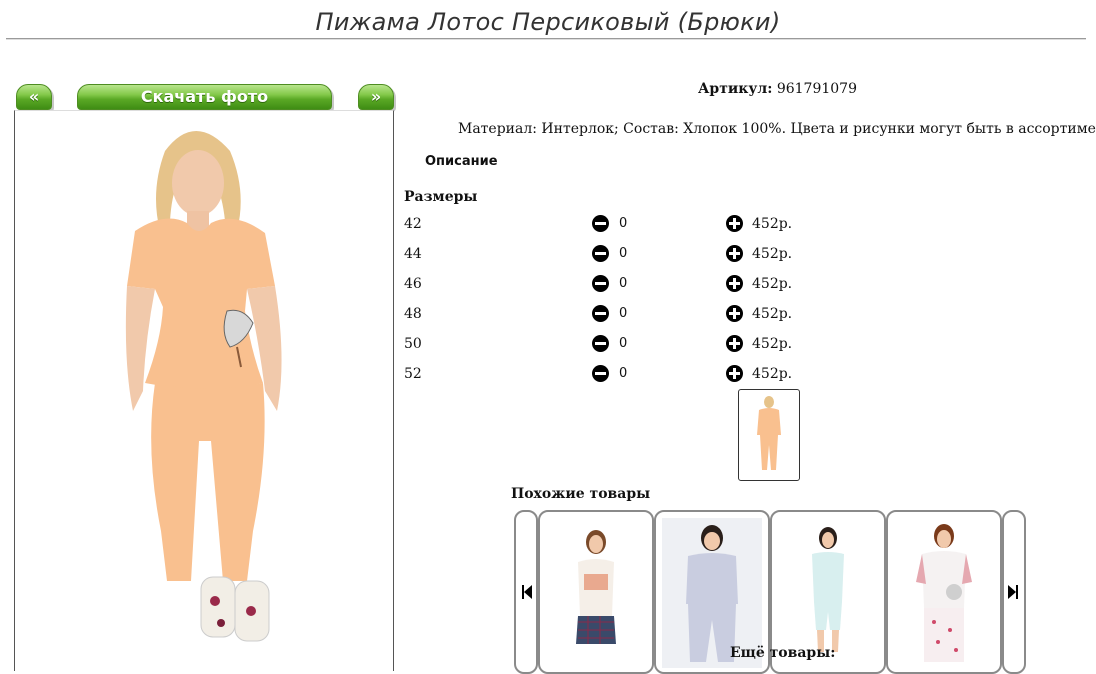 The height and width of the screenshot is (674, 1096). Describe the element at coordinates (441, 197) in the screenshot. I see `sizes-heading: Размеры` at that location.